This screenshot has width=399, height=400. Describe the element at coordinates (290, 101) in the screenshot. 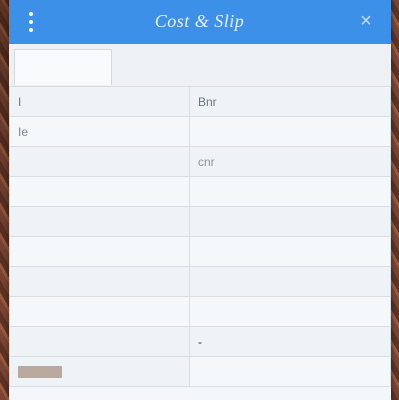

I see `attribute-value: Bnr` at that location.